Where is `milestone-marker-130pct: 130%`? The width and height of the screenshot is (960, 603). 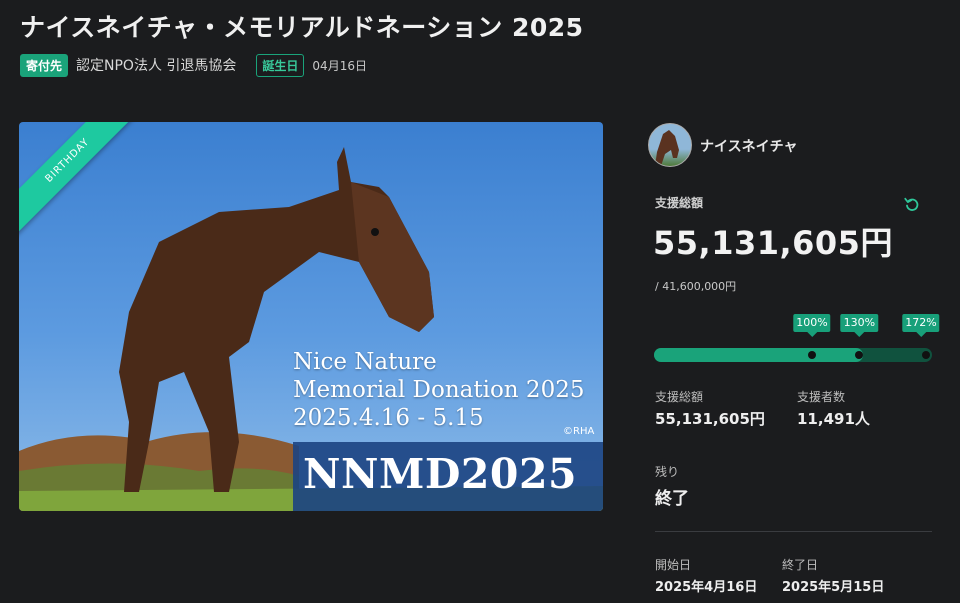
milestone-marker-130pct: 130% is located at coordinates (859, 325).